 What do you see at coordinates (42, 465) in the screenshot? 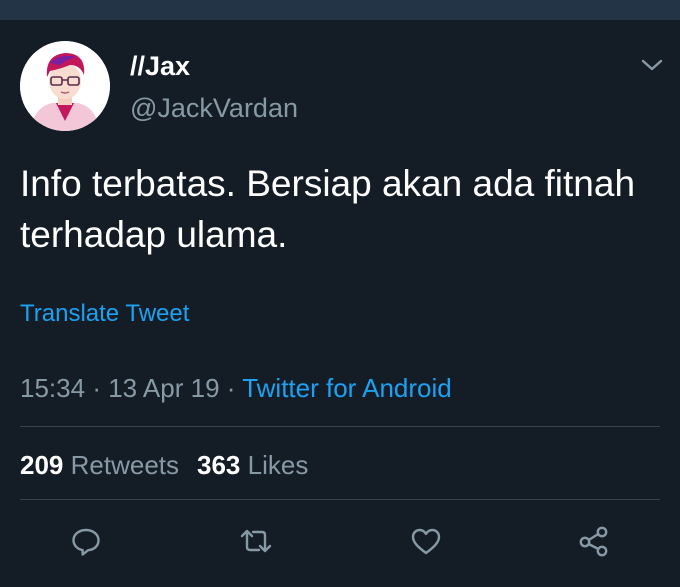
I see `retweets-count: 209` at bounding box center [42, 465].